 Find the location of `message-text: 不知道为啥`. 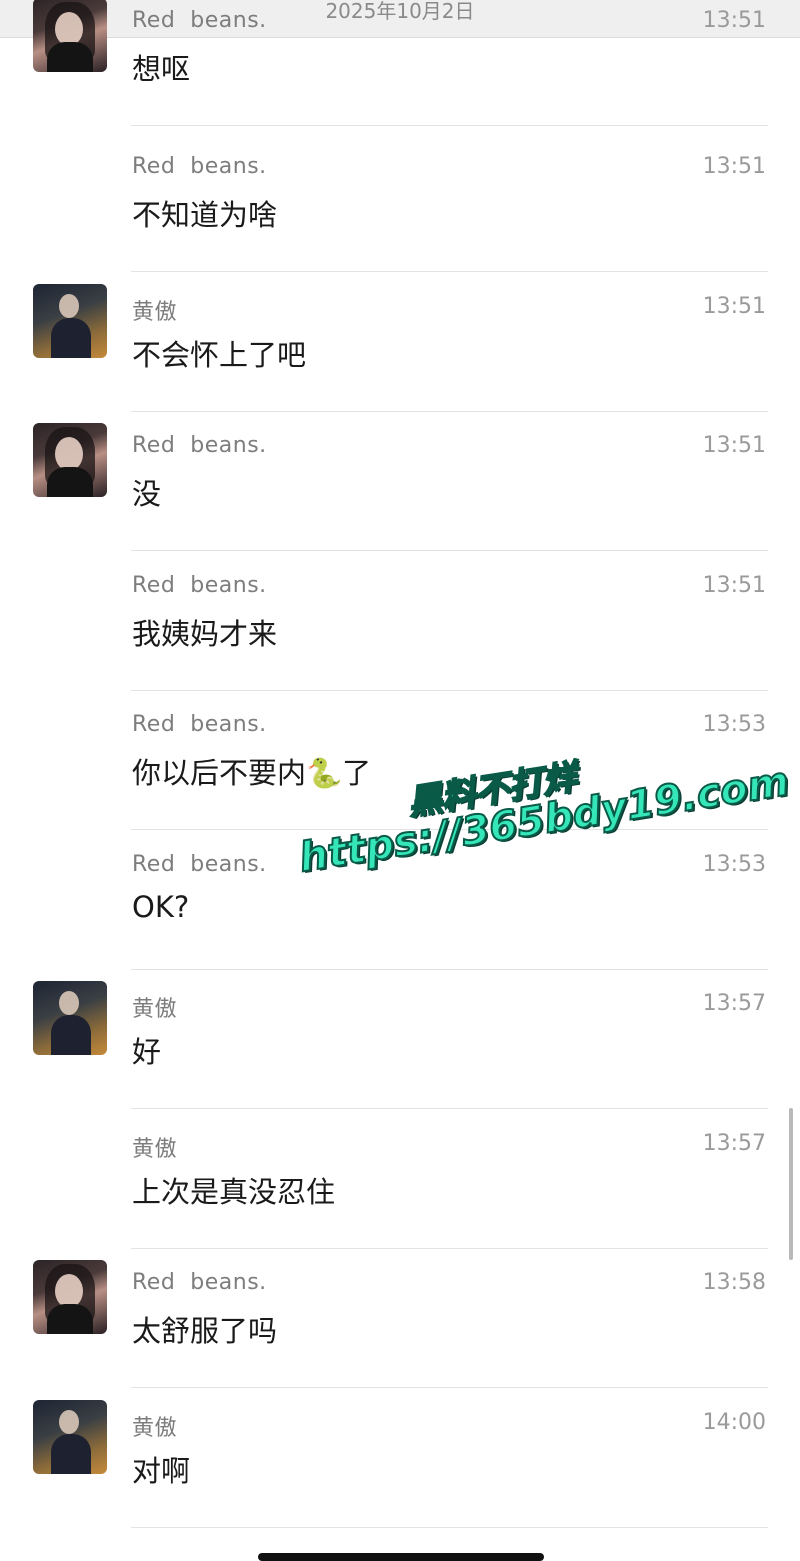

message-text: 不知道为啥 is located at coordinates (205, 215).